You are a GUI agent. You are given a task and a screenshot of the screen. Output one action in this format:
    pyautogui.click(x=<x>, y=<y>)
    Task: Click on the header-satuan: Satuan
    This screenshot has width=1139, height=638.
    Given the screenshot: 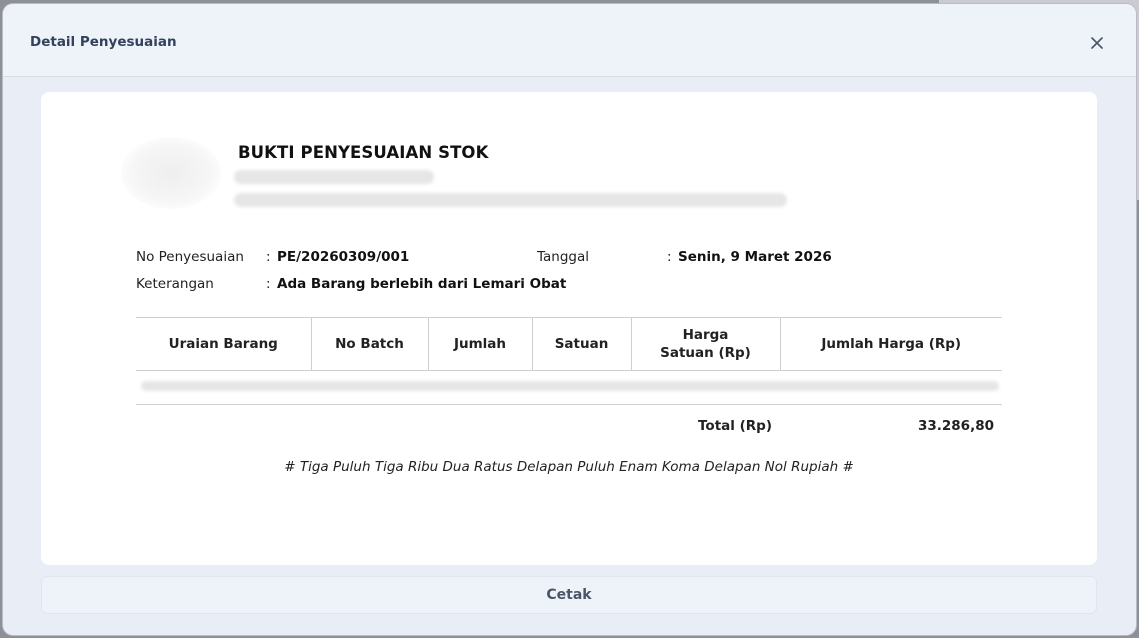 What is the action you would take?
    pyautogui.click(x=582, y=344)
    